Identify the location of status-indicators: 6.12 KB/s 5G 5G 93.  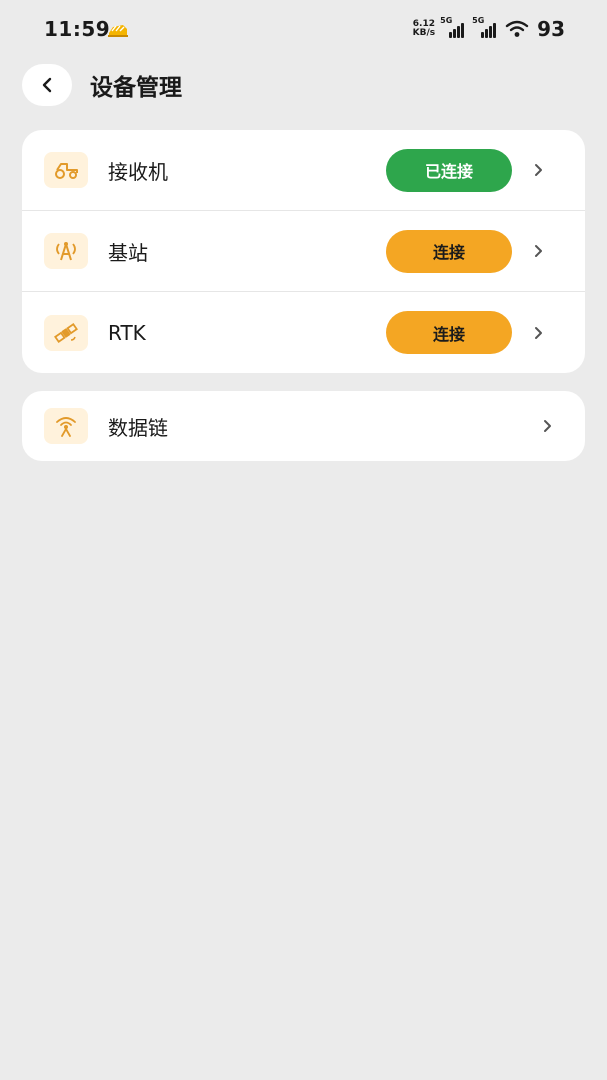
(489, 29).